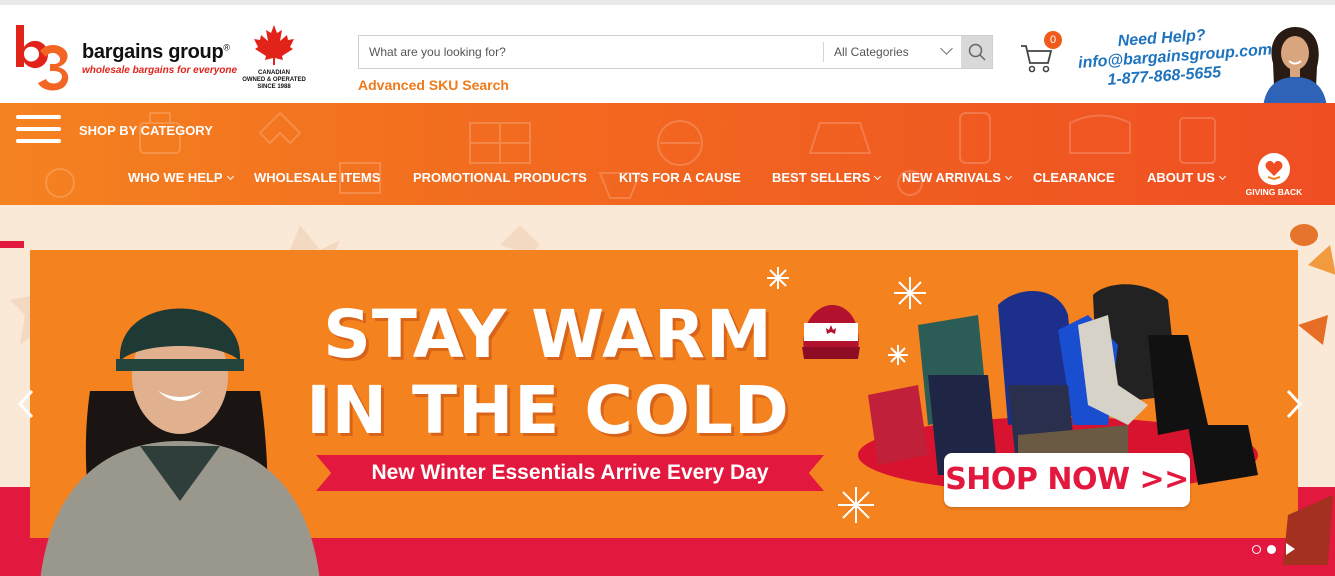  I want to click on giving-back-link: GIVING BACK, so click(1274, 175).